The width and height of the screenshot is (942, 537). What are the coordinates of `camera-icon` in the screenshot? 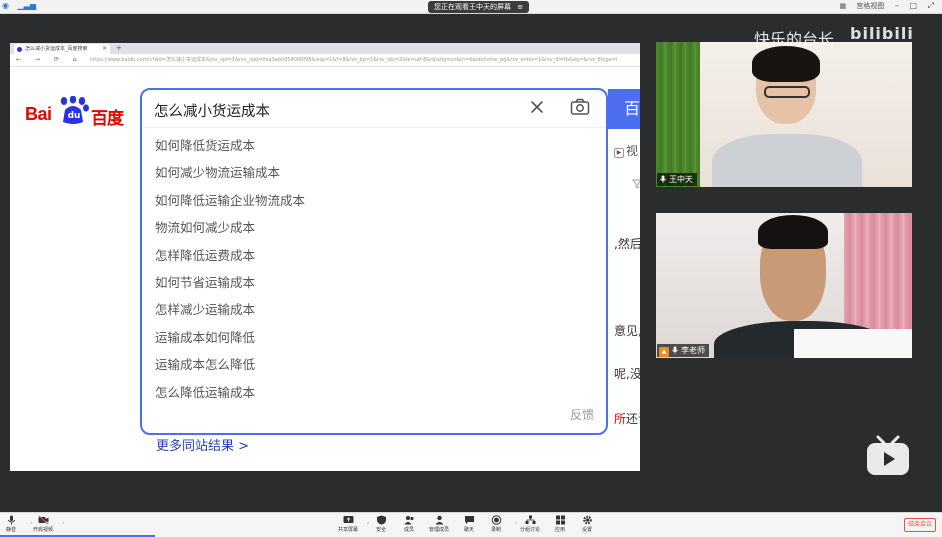 It's located at (580, 107).